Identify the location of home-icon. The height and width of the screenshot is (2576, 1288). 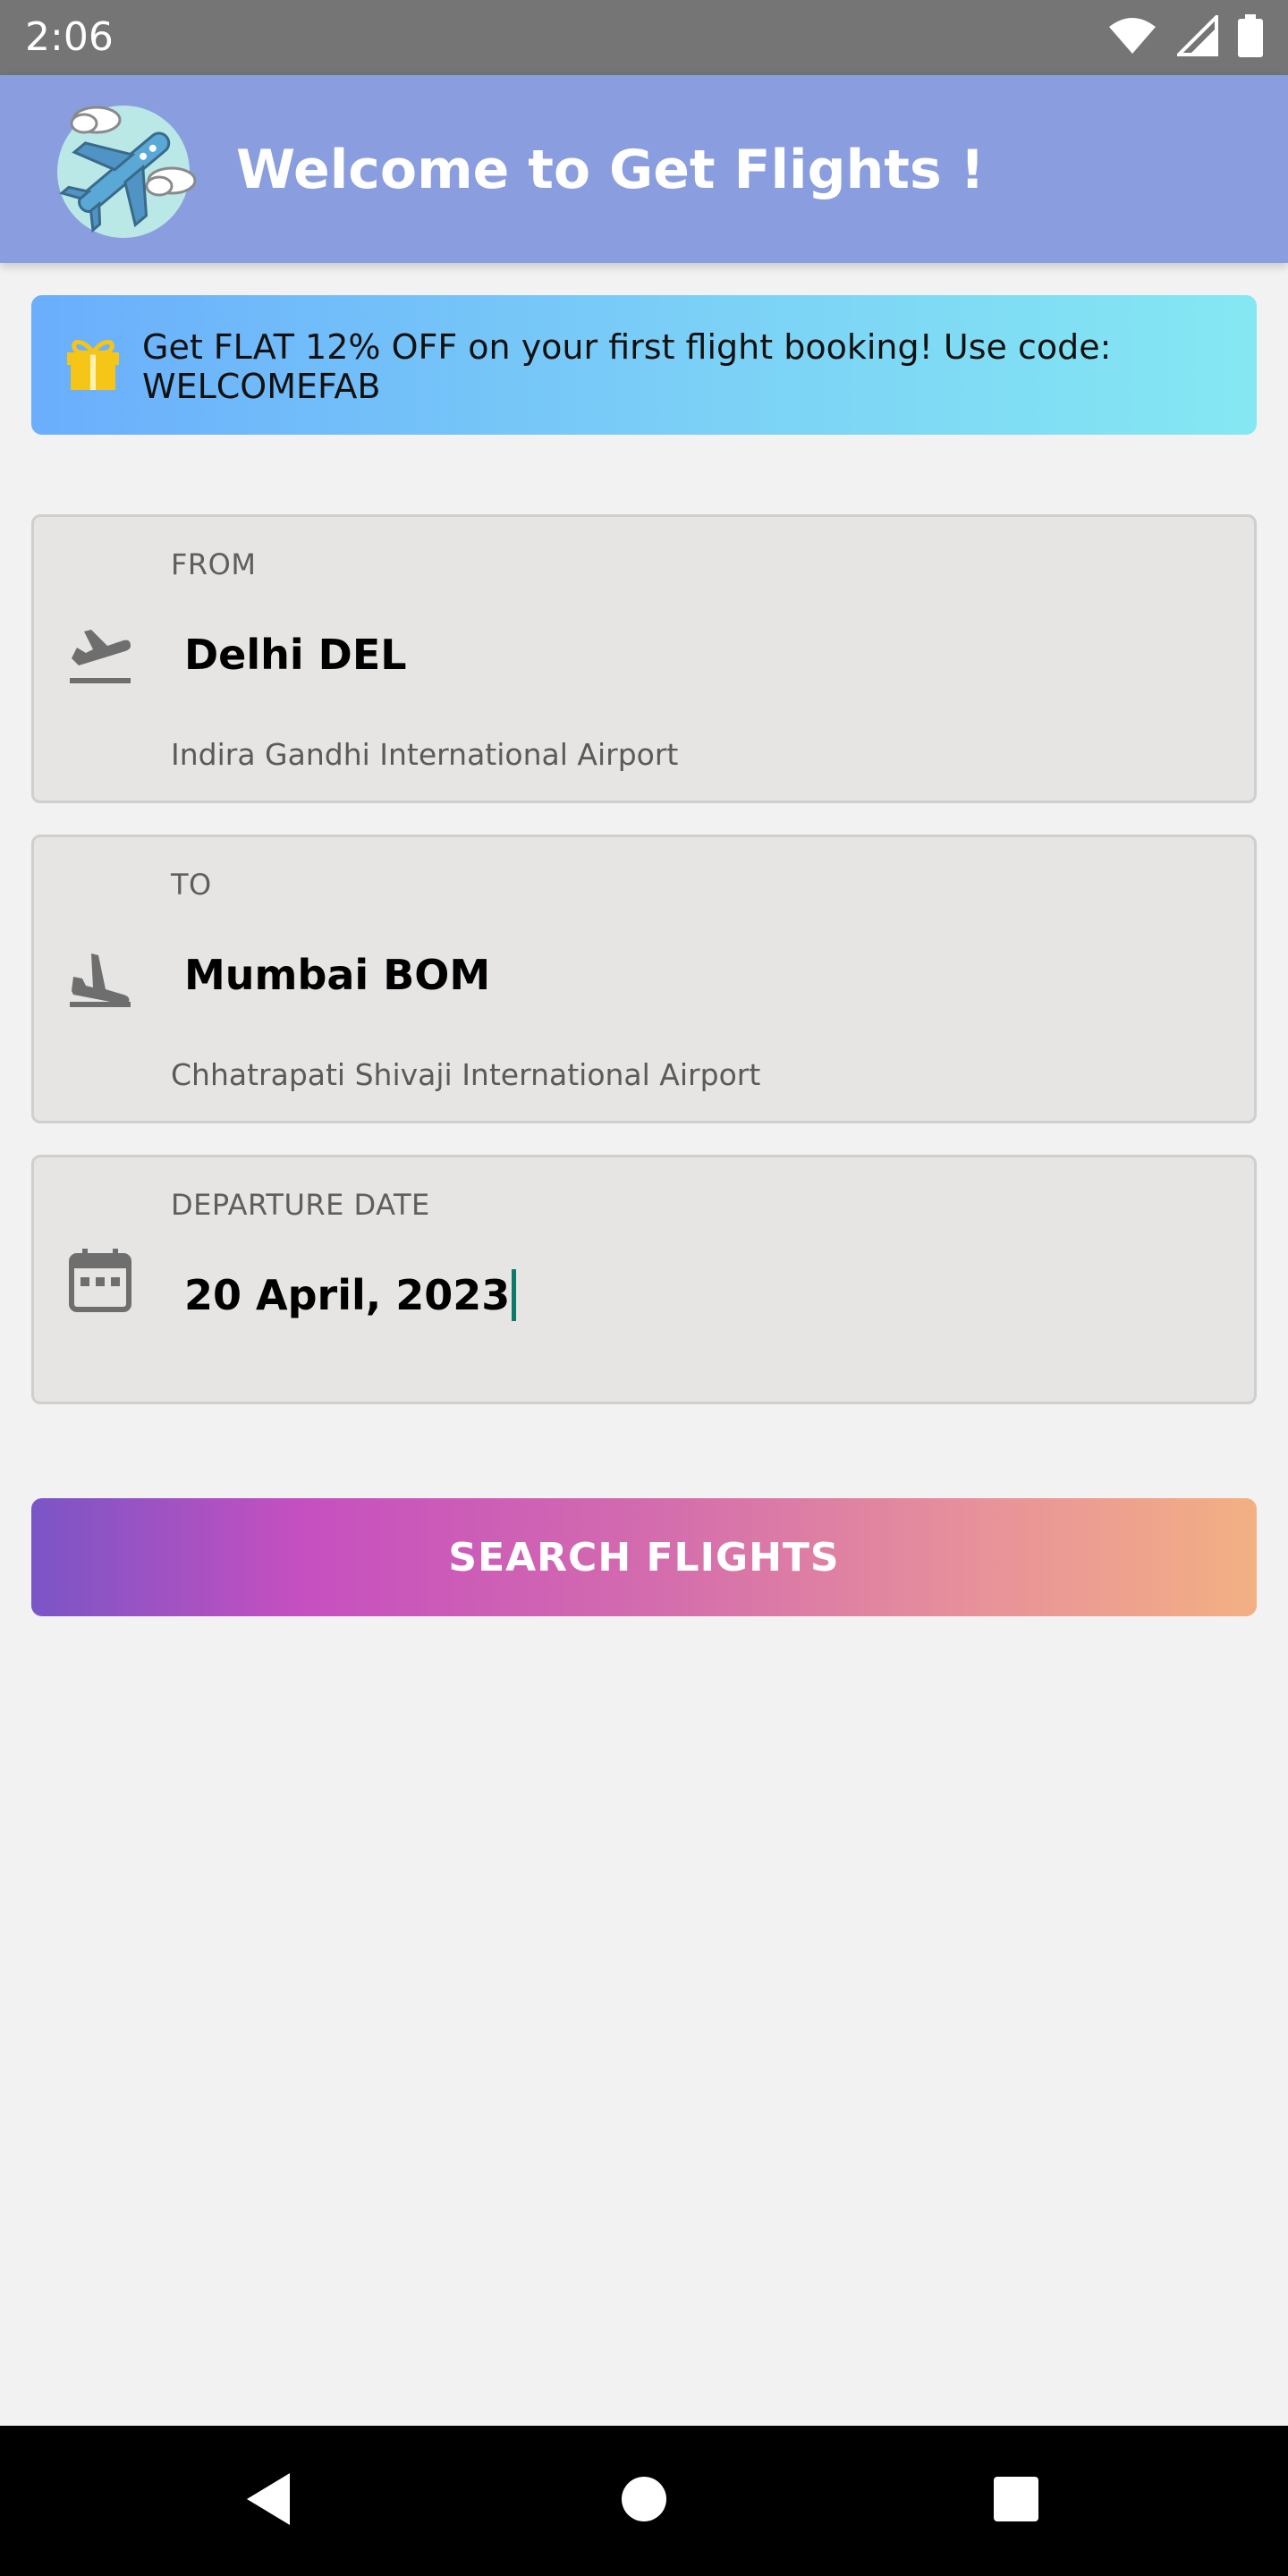
(644, 2501).